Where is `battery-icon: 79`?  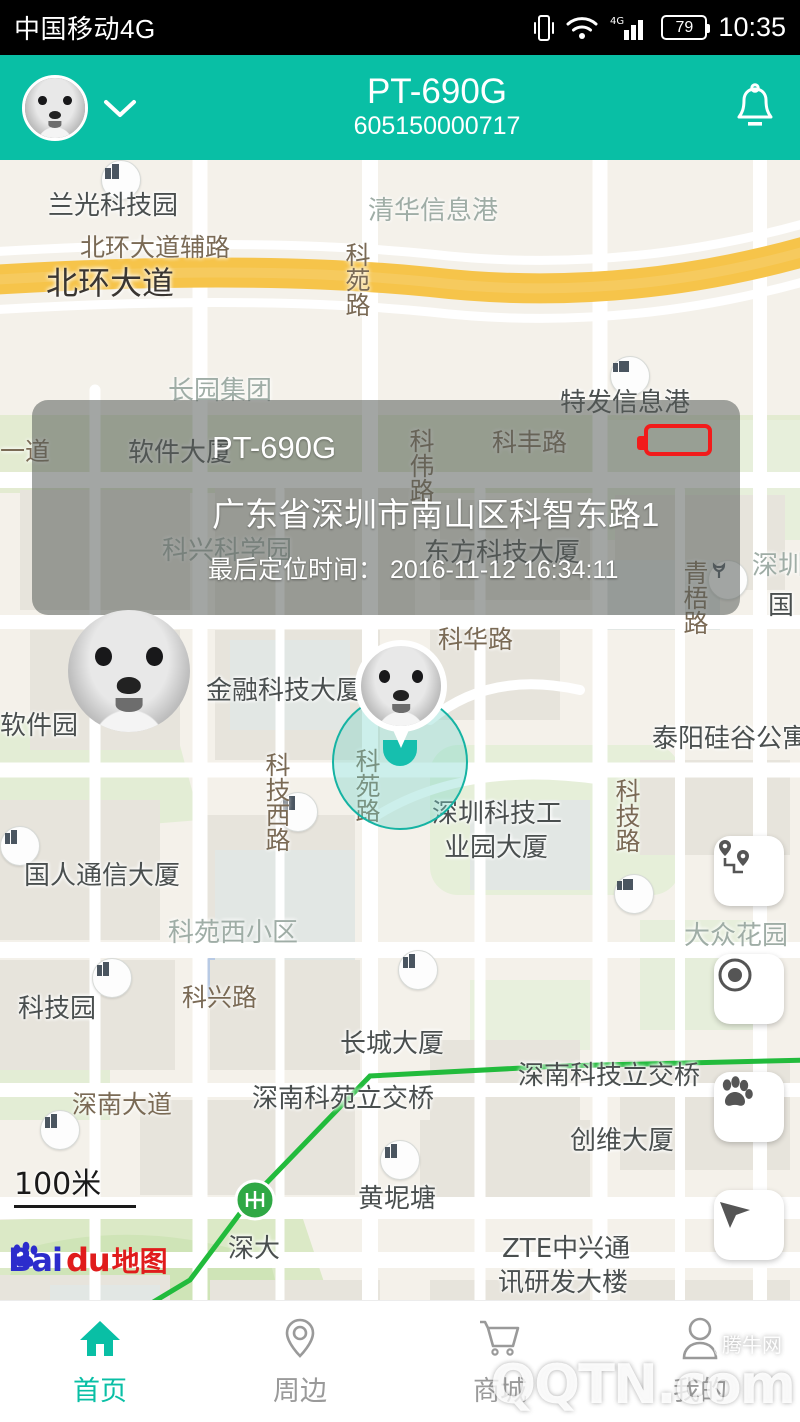
battery-icon: 79 is located at coordinates (686, 27).